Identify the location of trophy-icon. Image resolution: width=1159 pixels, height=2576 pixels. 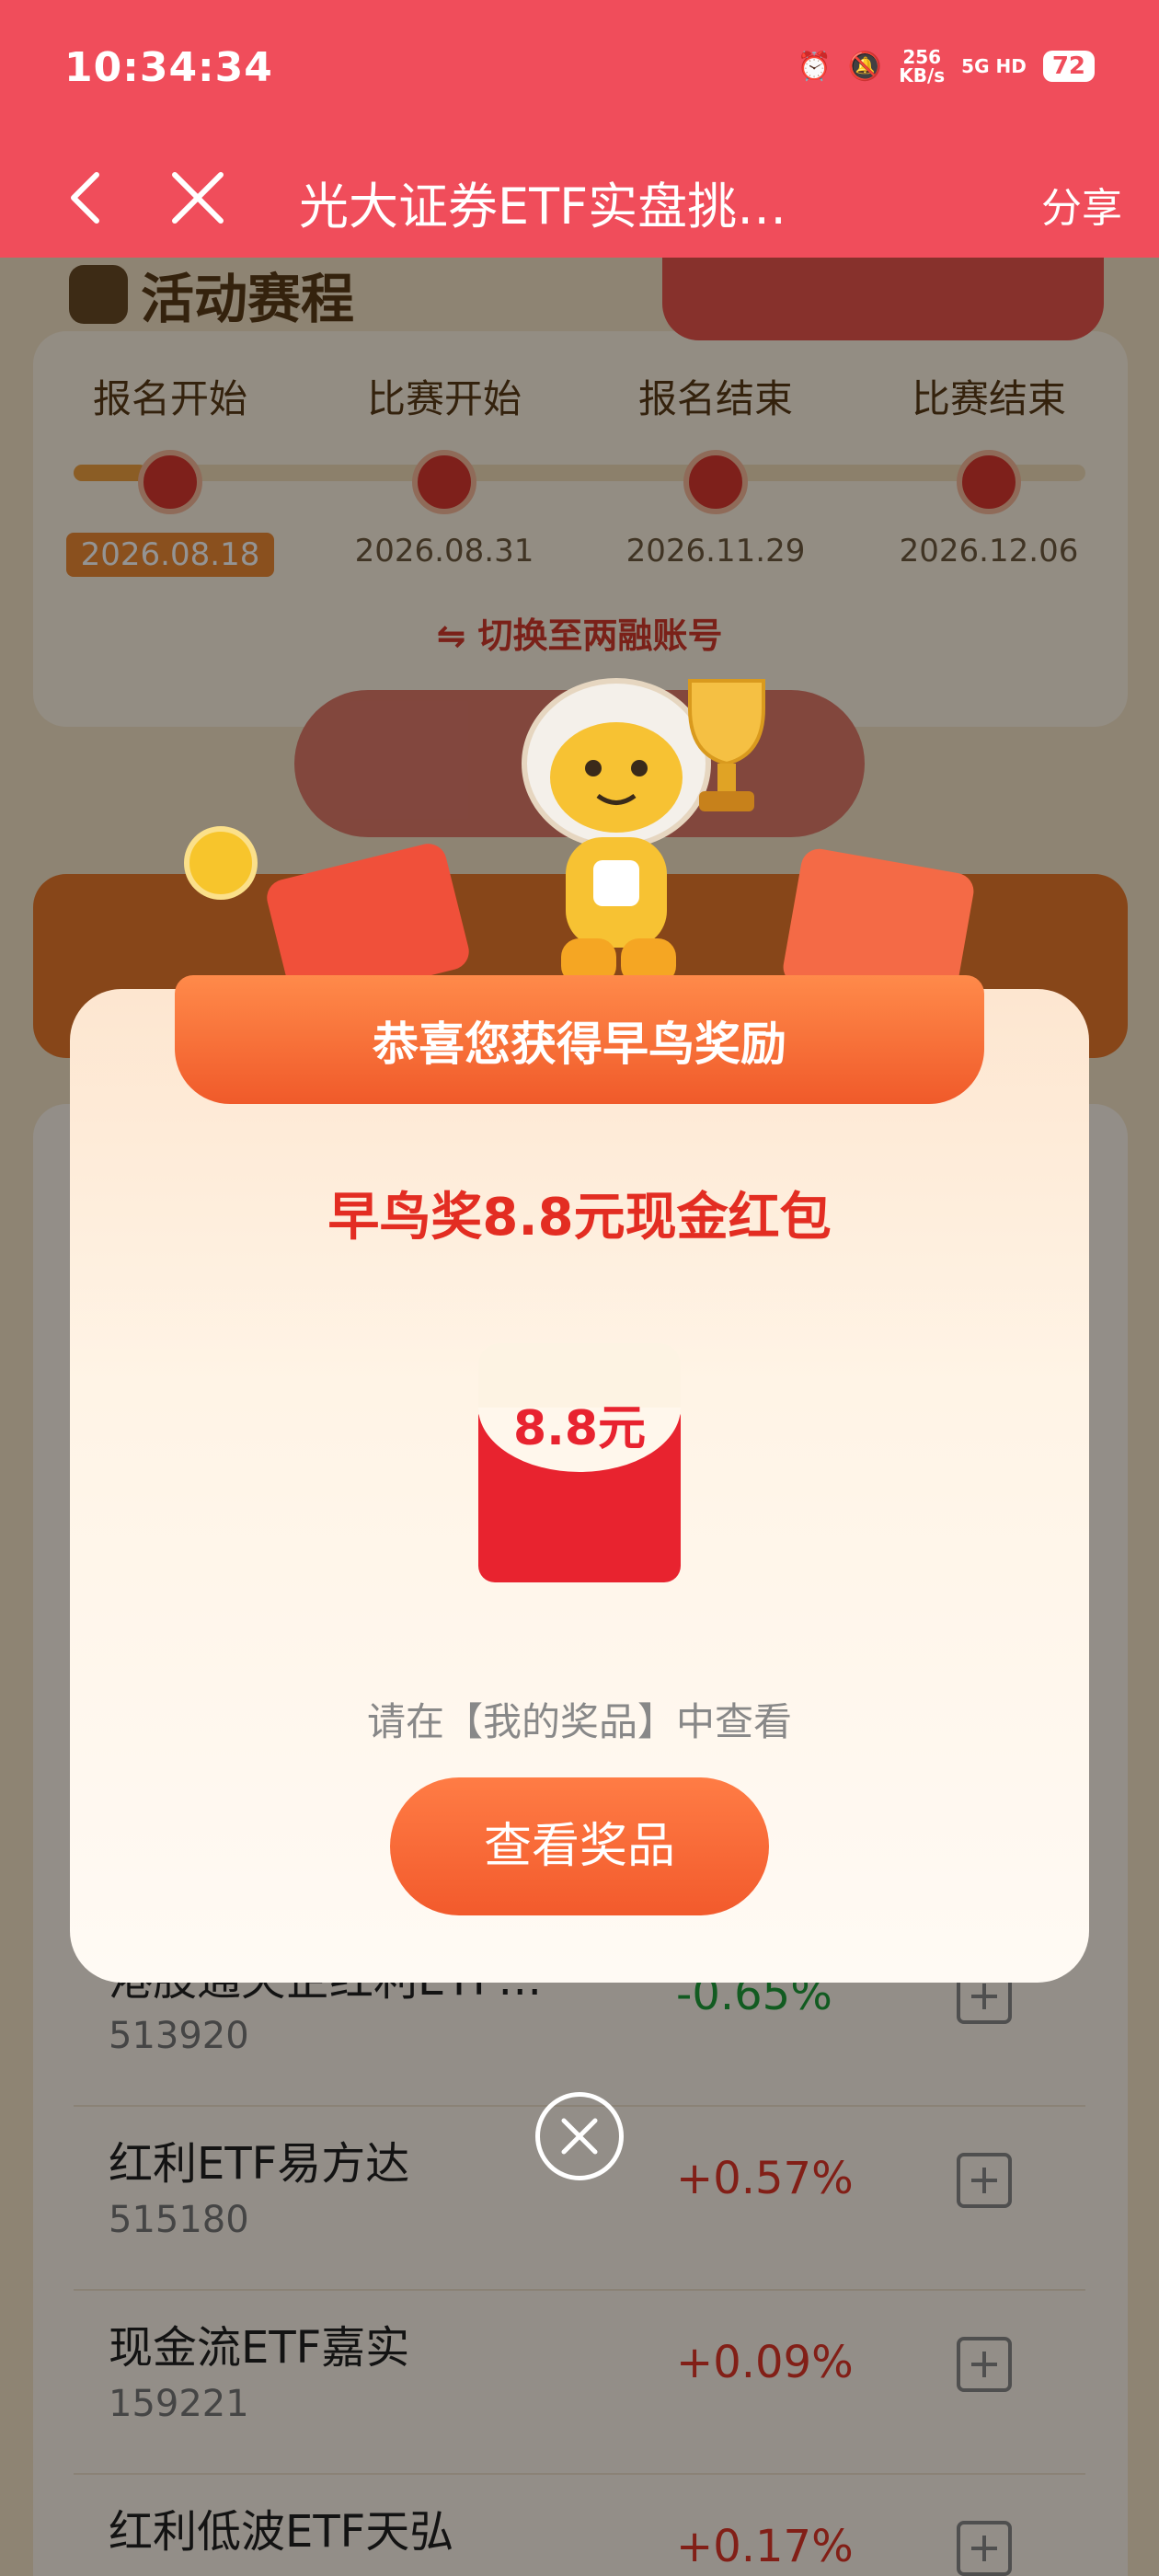
(726, 745).